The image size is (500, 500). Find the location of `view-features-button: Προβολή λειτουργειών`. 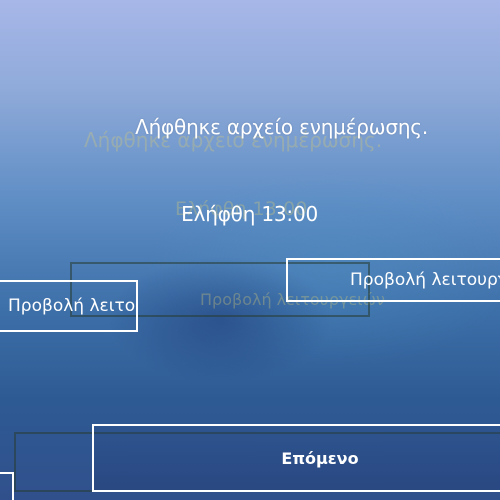

view-features-button: Προβολή λειτουργειών is located at coordinates (393, 280).